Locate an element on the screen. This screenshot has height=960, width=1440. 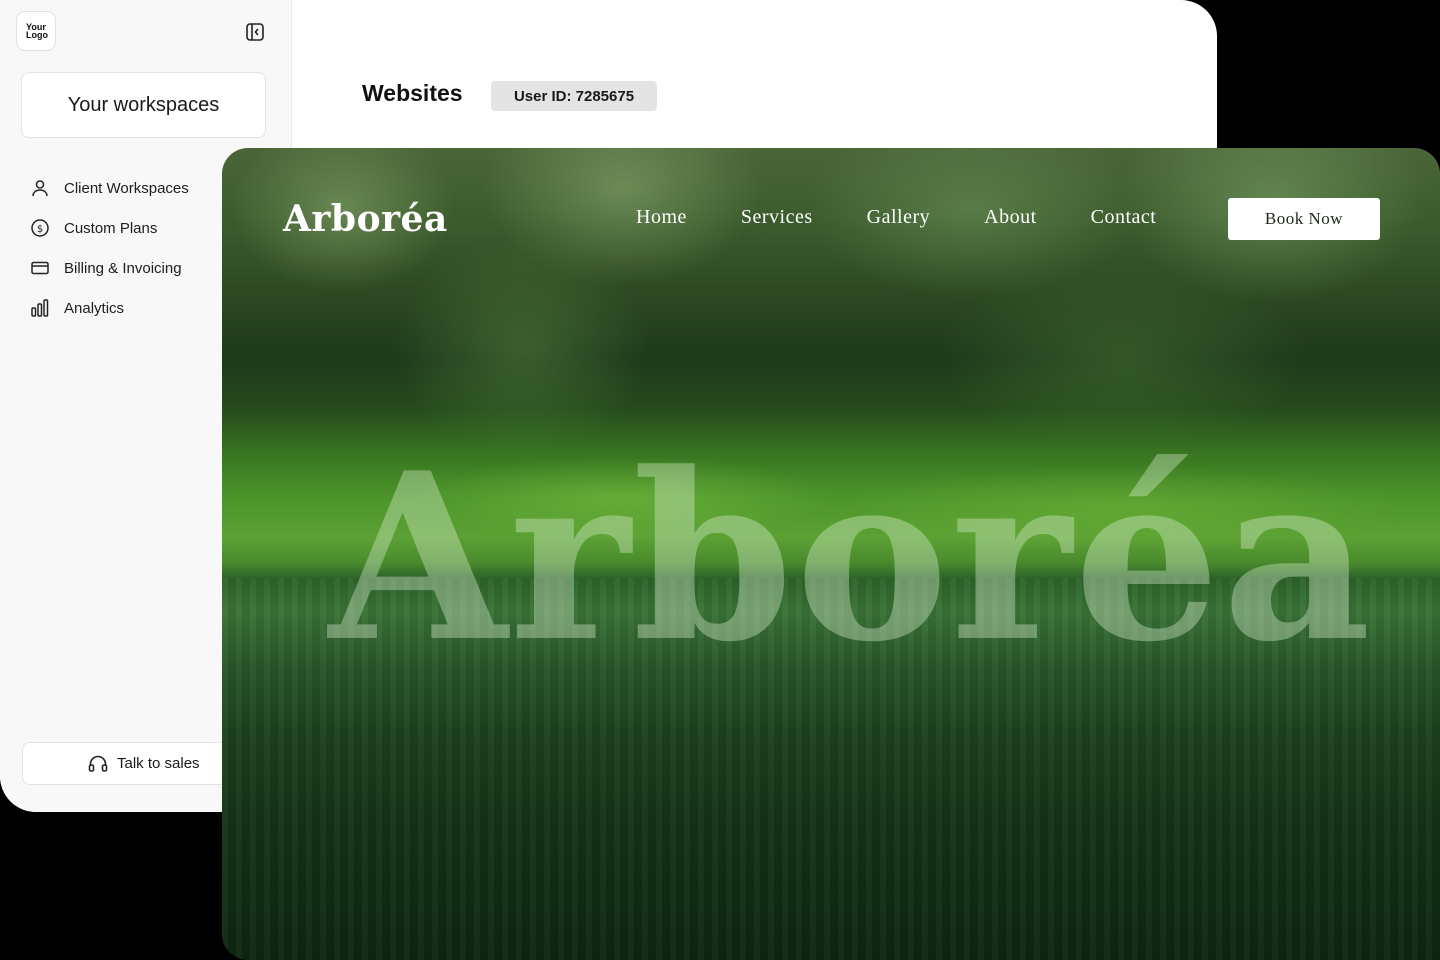
site-logo: Arboréa is located at coordinates (365, 219).